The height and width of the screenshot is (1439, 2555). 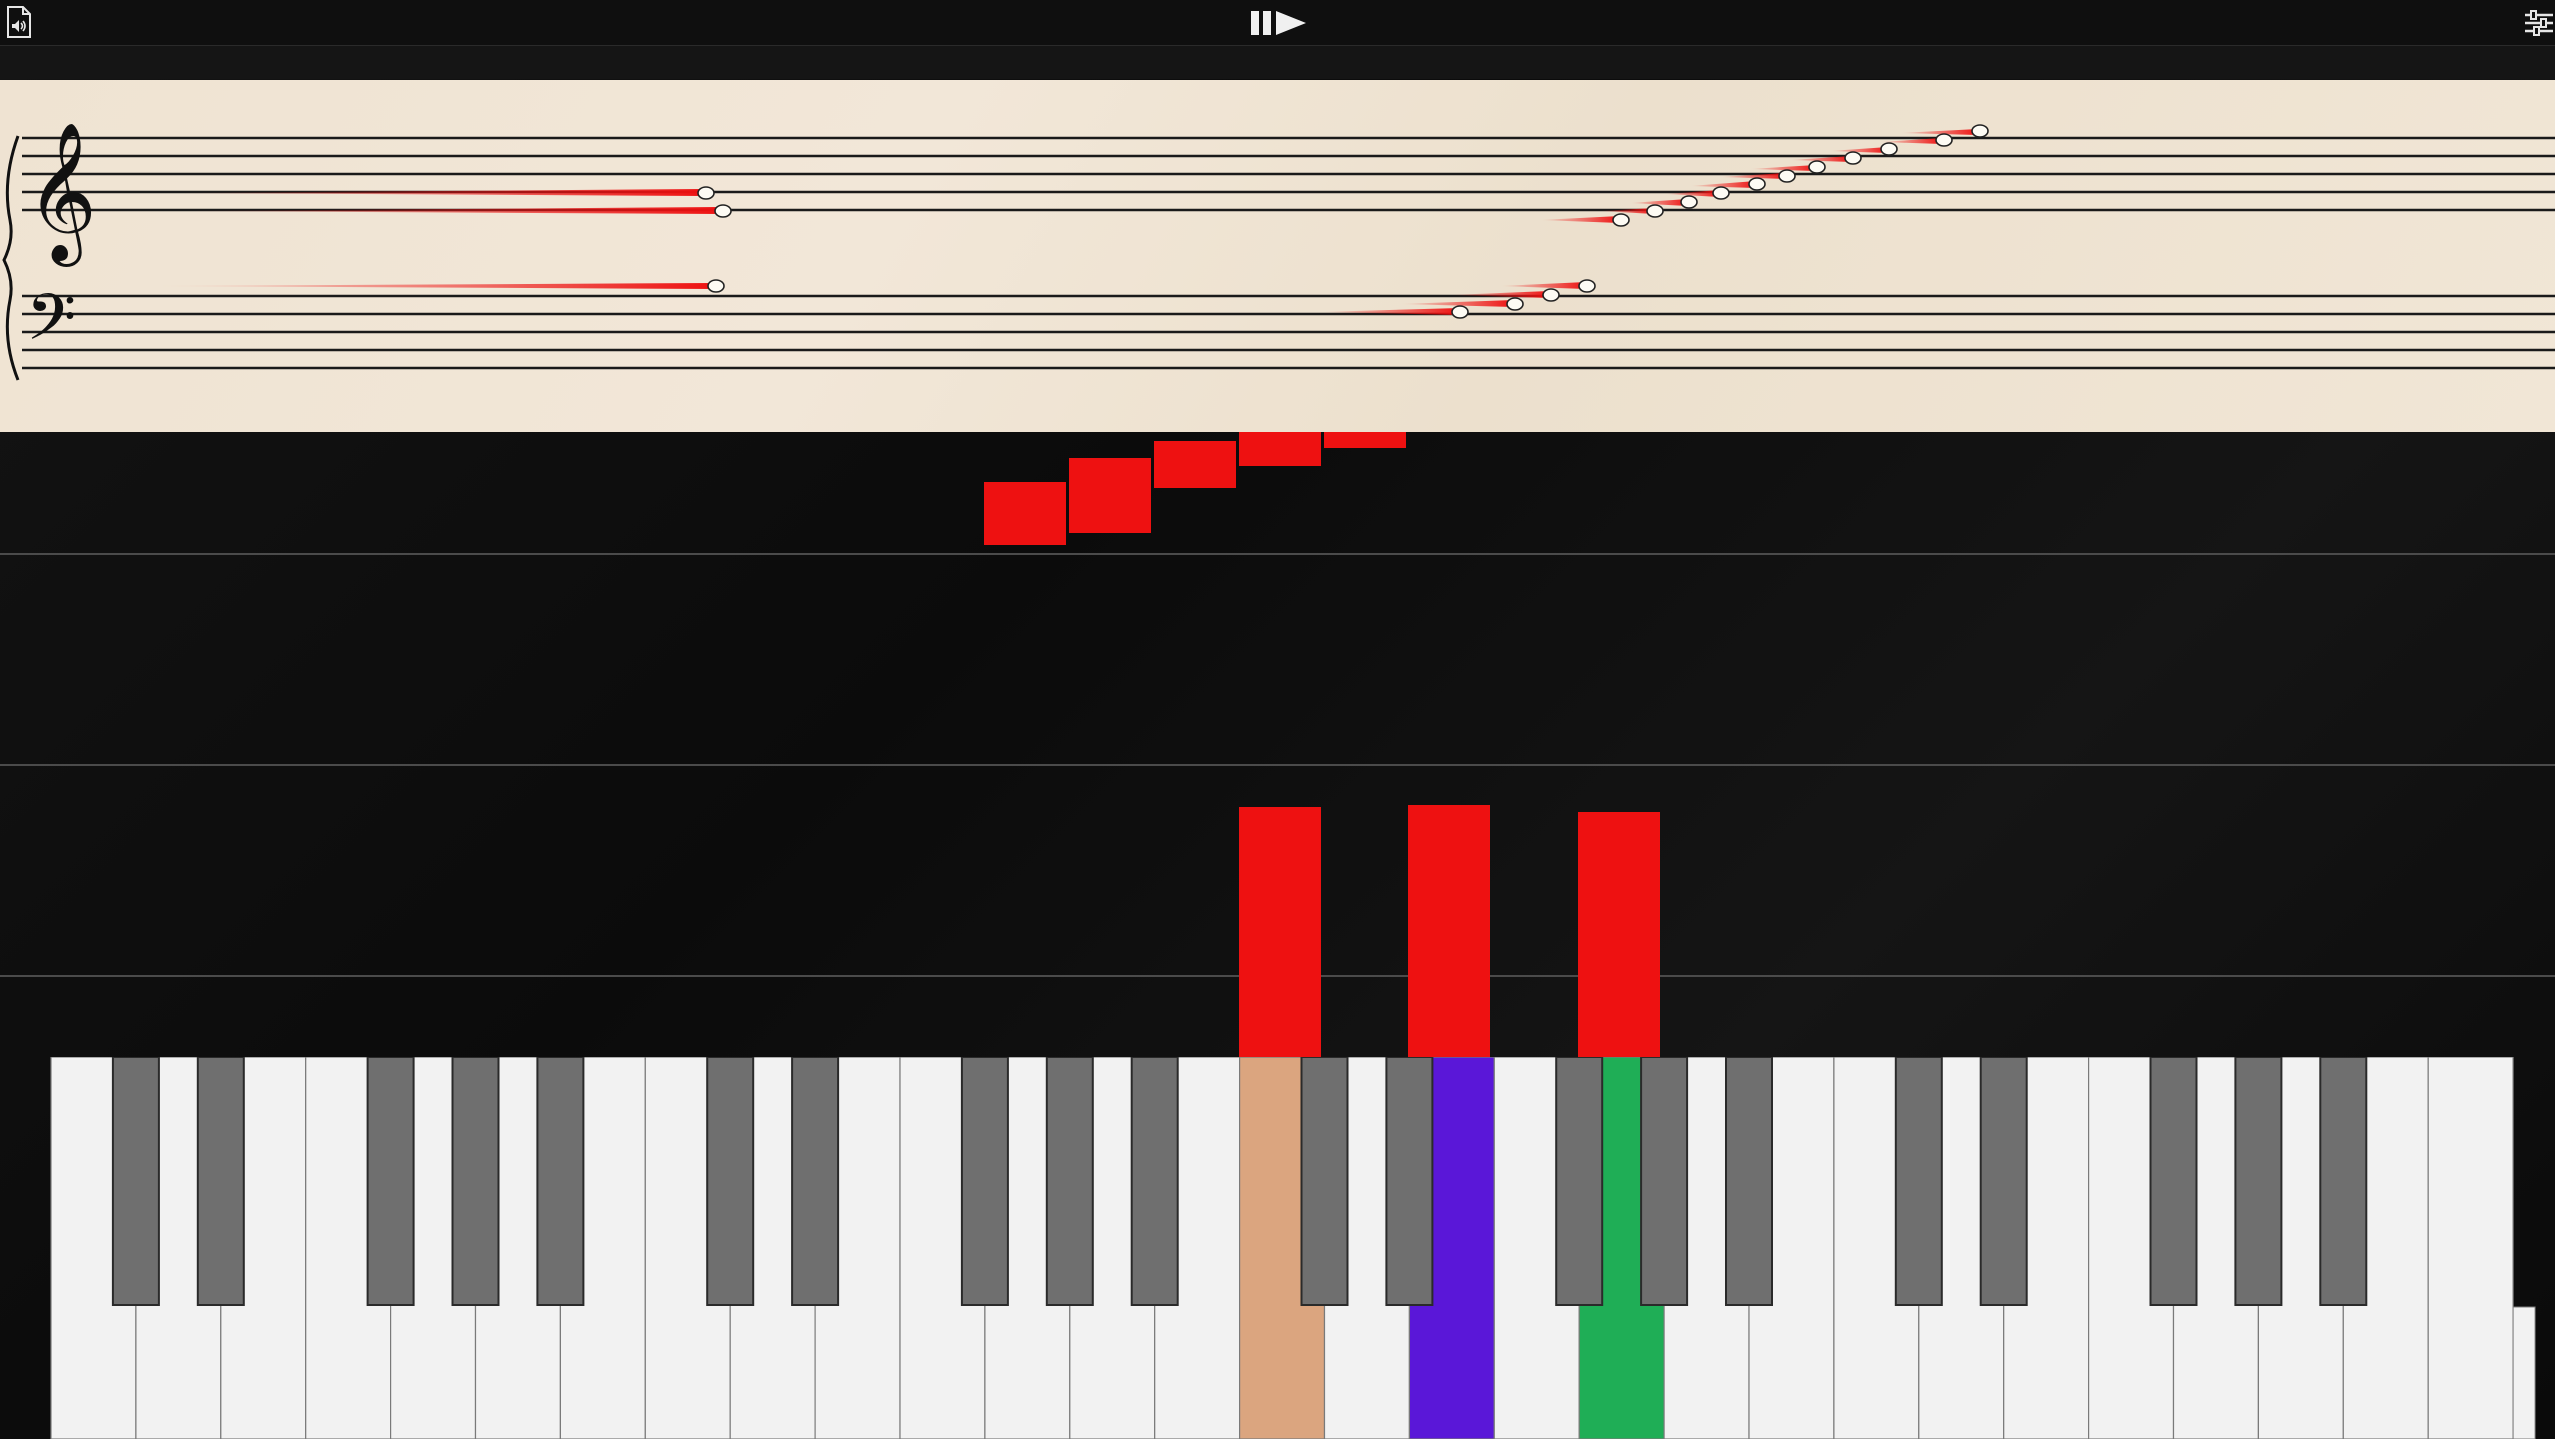 What do you see at coordinates (61, 194) in the screenshot?
I see `treble-clef-icon: 𝄞` at bounding box center [61, 194].